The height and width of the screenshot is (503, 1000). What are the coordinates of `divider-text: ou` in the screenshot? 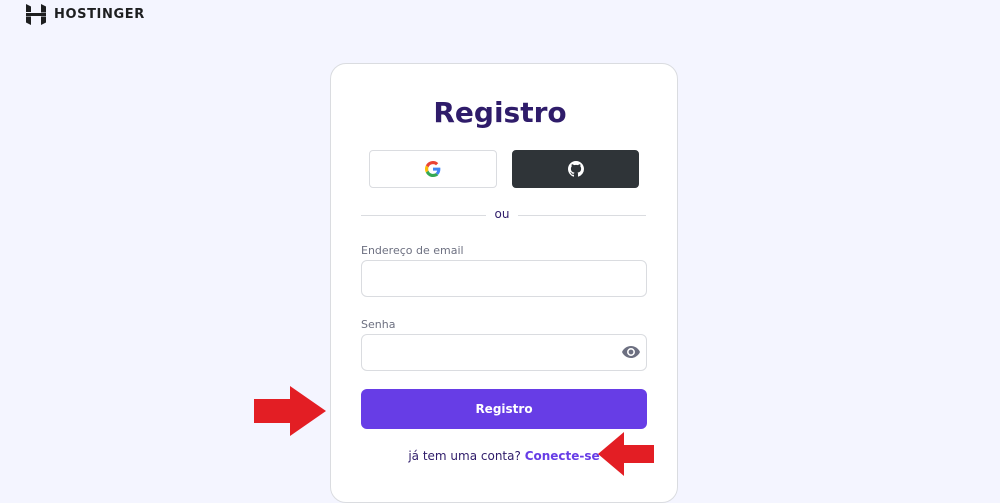 It's located at (502, 214).